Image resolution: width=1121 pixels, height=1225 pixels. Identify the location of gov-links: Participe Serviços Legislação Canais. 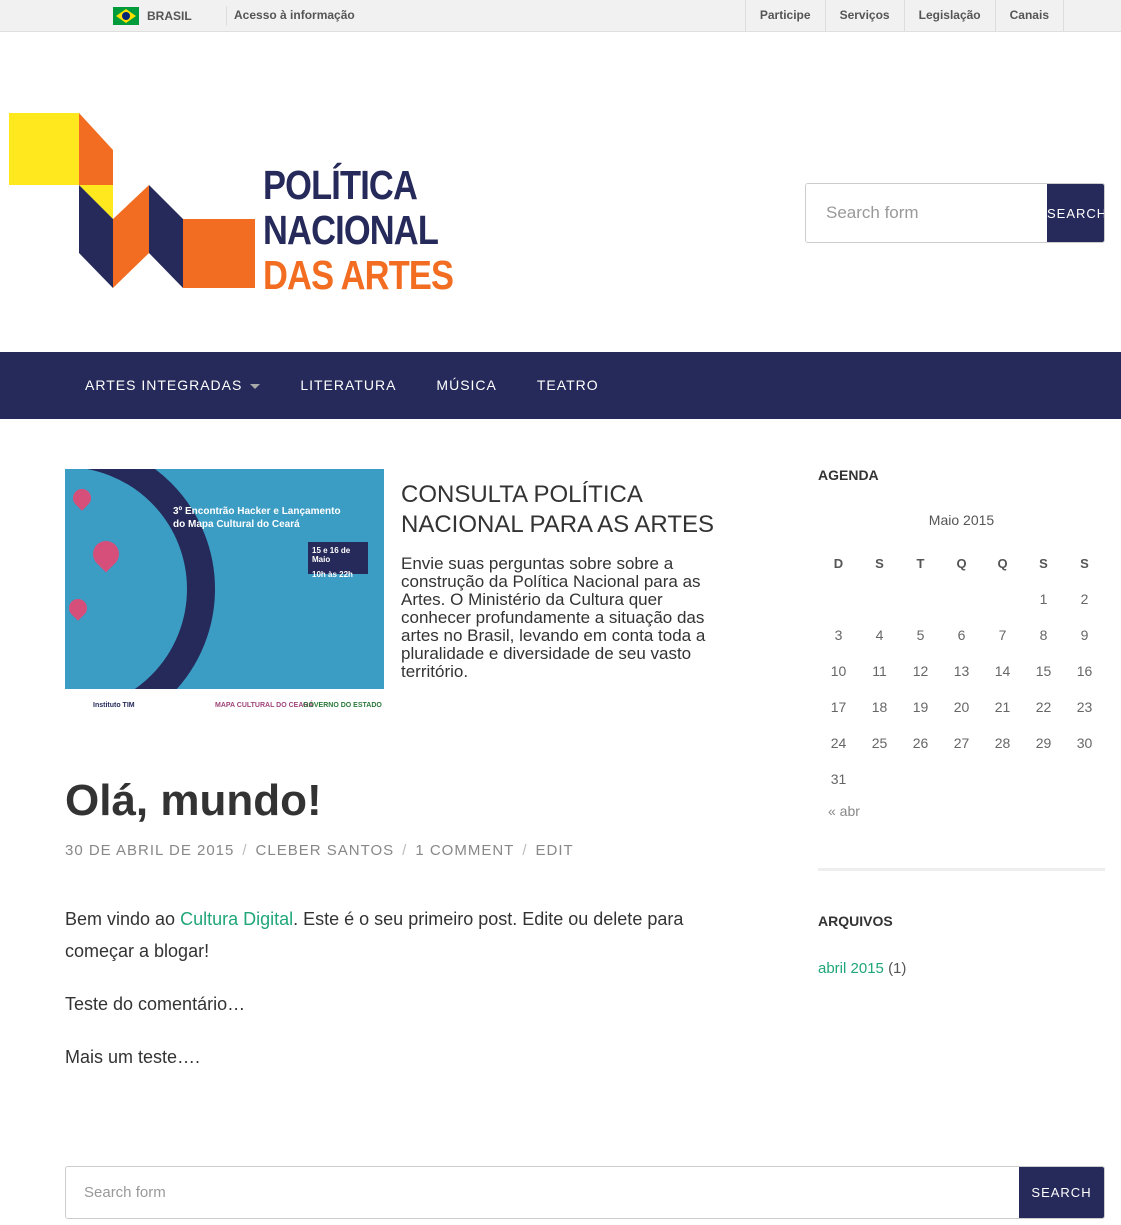
(904, 15).